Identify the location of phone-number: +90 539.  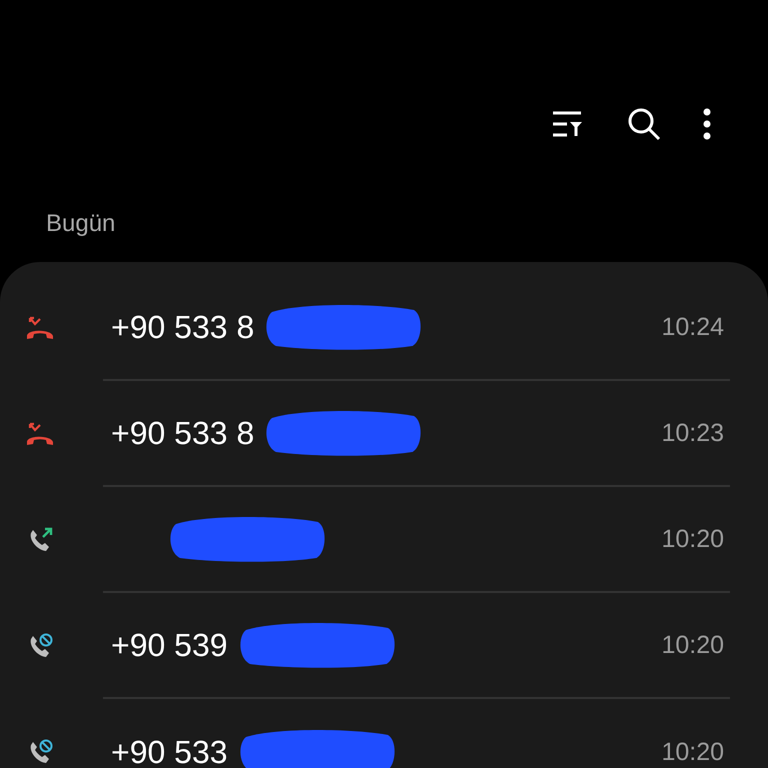
(169, 645).